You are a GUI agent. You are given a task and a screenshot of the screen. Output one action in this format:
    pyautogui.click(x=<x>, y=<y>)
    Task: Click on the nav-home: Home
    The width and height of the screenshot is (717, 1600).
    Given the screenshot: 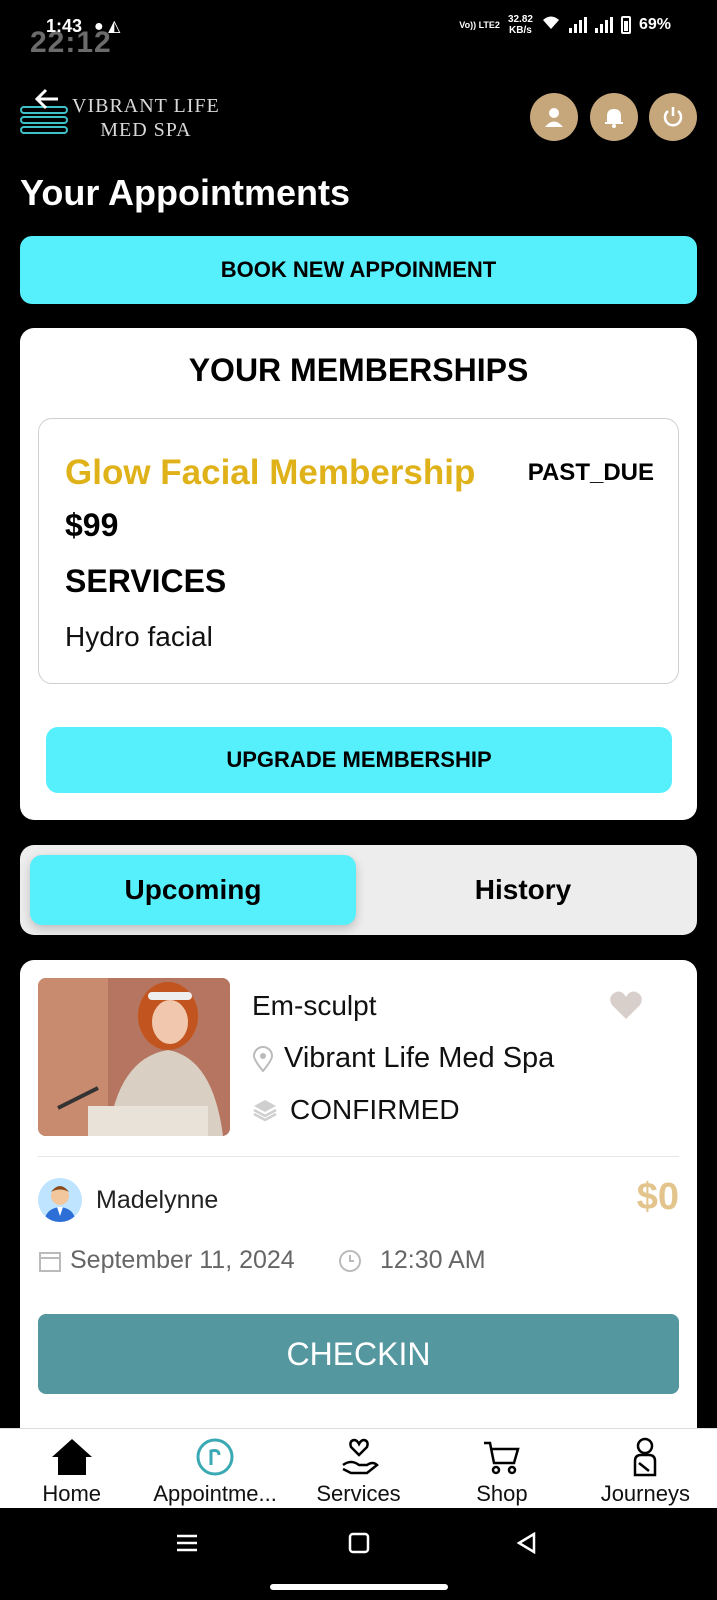 What is the action you would take?
    pyautogui.click(x=71, y=1468)
    